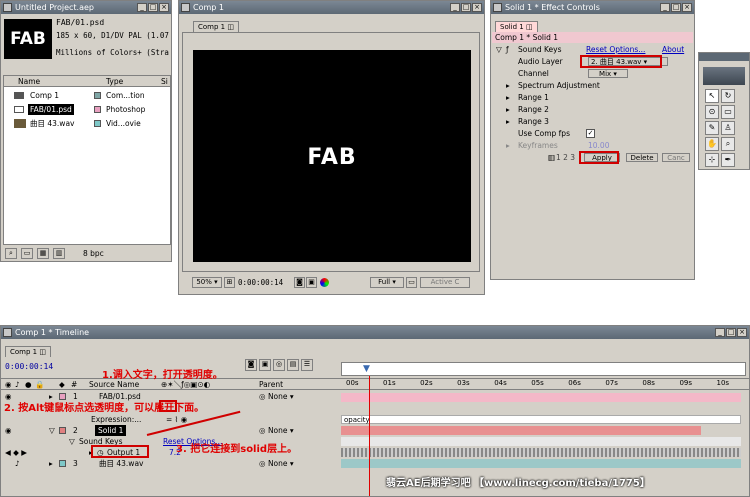 The height and width of the screenshot is (497, 750). Describe the element at coordinates (712, 96) in the screenshot. I see `selection-tool-icon: ↖` at that location.